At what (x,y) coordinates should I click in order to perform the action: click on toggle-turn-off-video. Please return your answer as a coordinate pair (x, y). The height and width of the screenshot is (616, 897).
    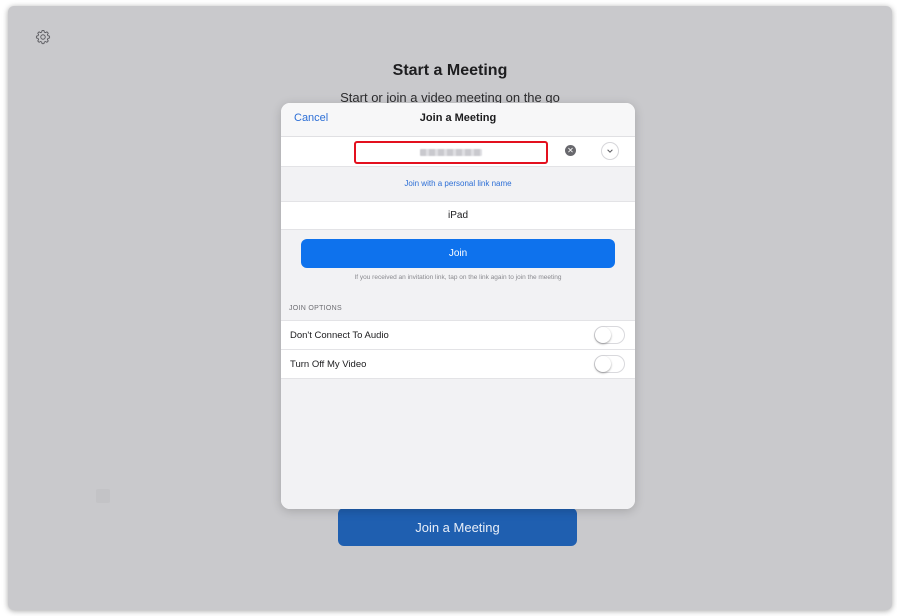
    Looking at the image, I should click on (609, 364).